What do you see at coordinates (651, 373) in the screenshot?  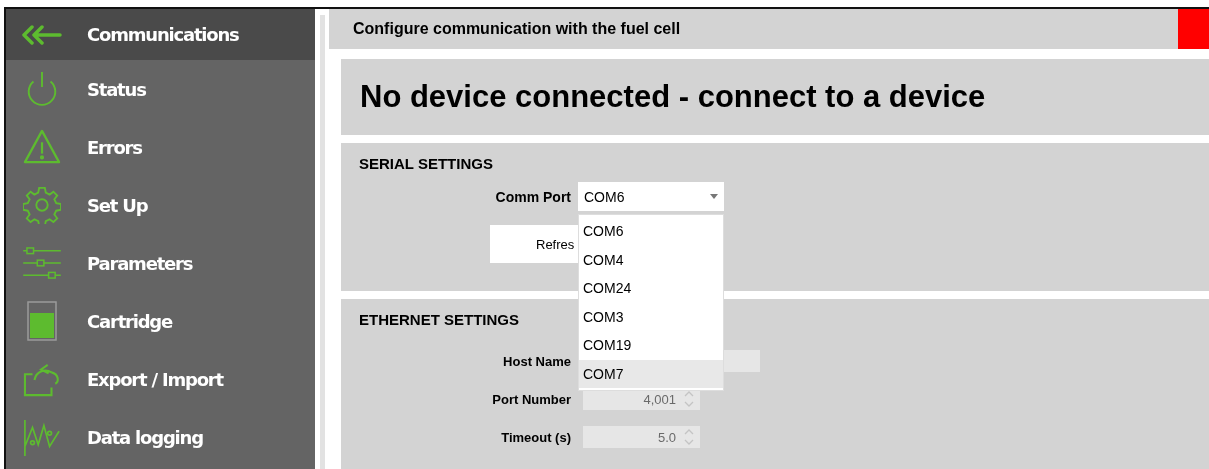 I see `dropdown-option: COM7` at bounding box center [651, 373].